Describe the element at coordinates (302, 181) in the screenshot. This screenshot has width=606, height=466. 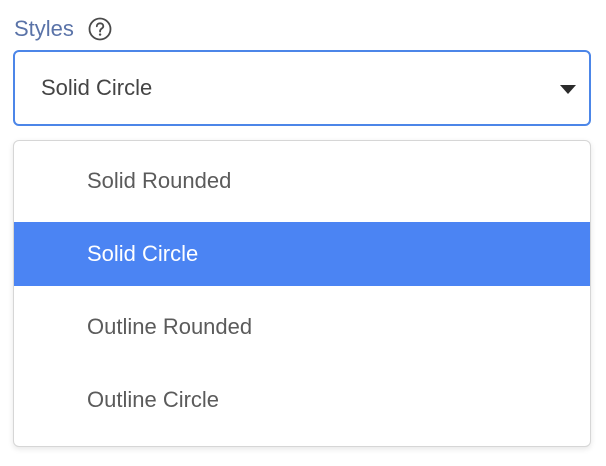
I see `option-solid-rounded: Solid Rounded` at that location.